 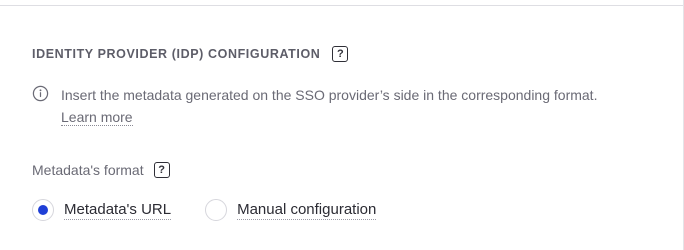 I want to click on radio-button-manual-configuration, so click(x=216, y=210).